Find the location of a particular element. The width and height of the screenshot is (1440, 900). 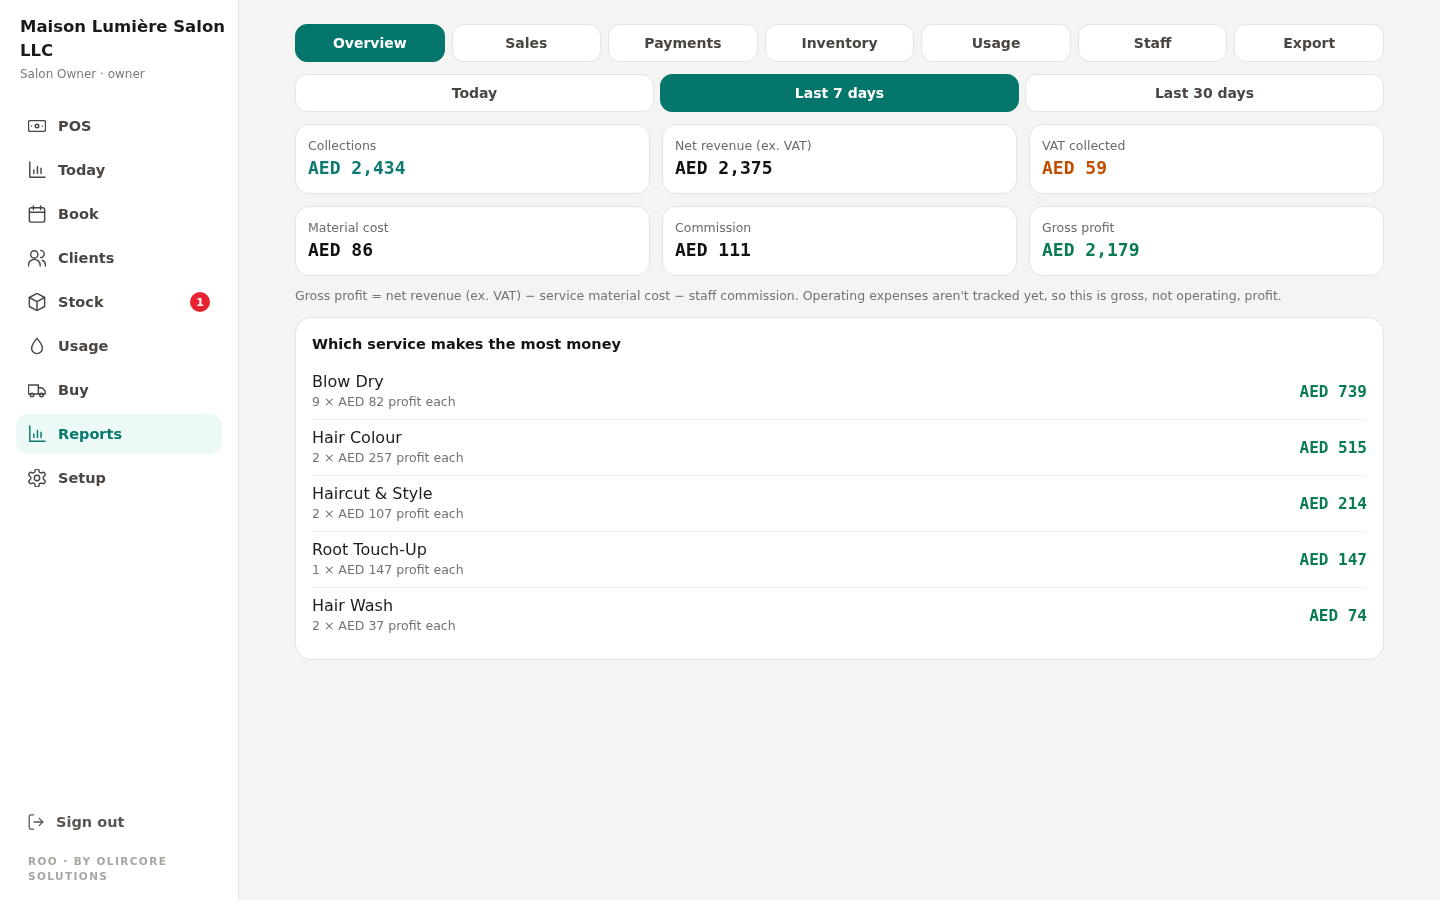

users-icon is located at coordinates (37, 258).